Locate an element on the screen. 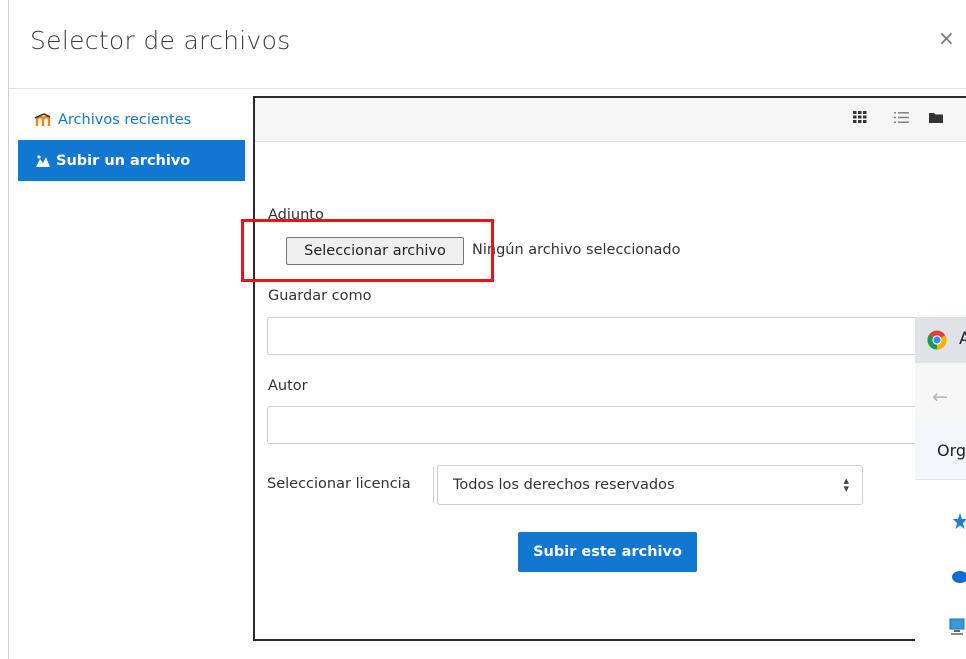 This screenshot has height=659, width=966. back-arrow-icon: ← is located at coordinates (940, 397).